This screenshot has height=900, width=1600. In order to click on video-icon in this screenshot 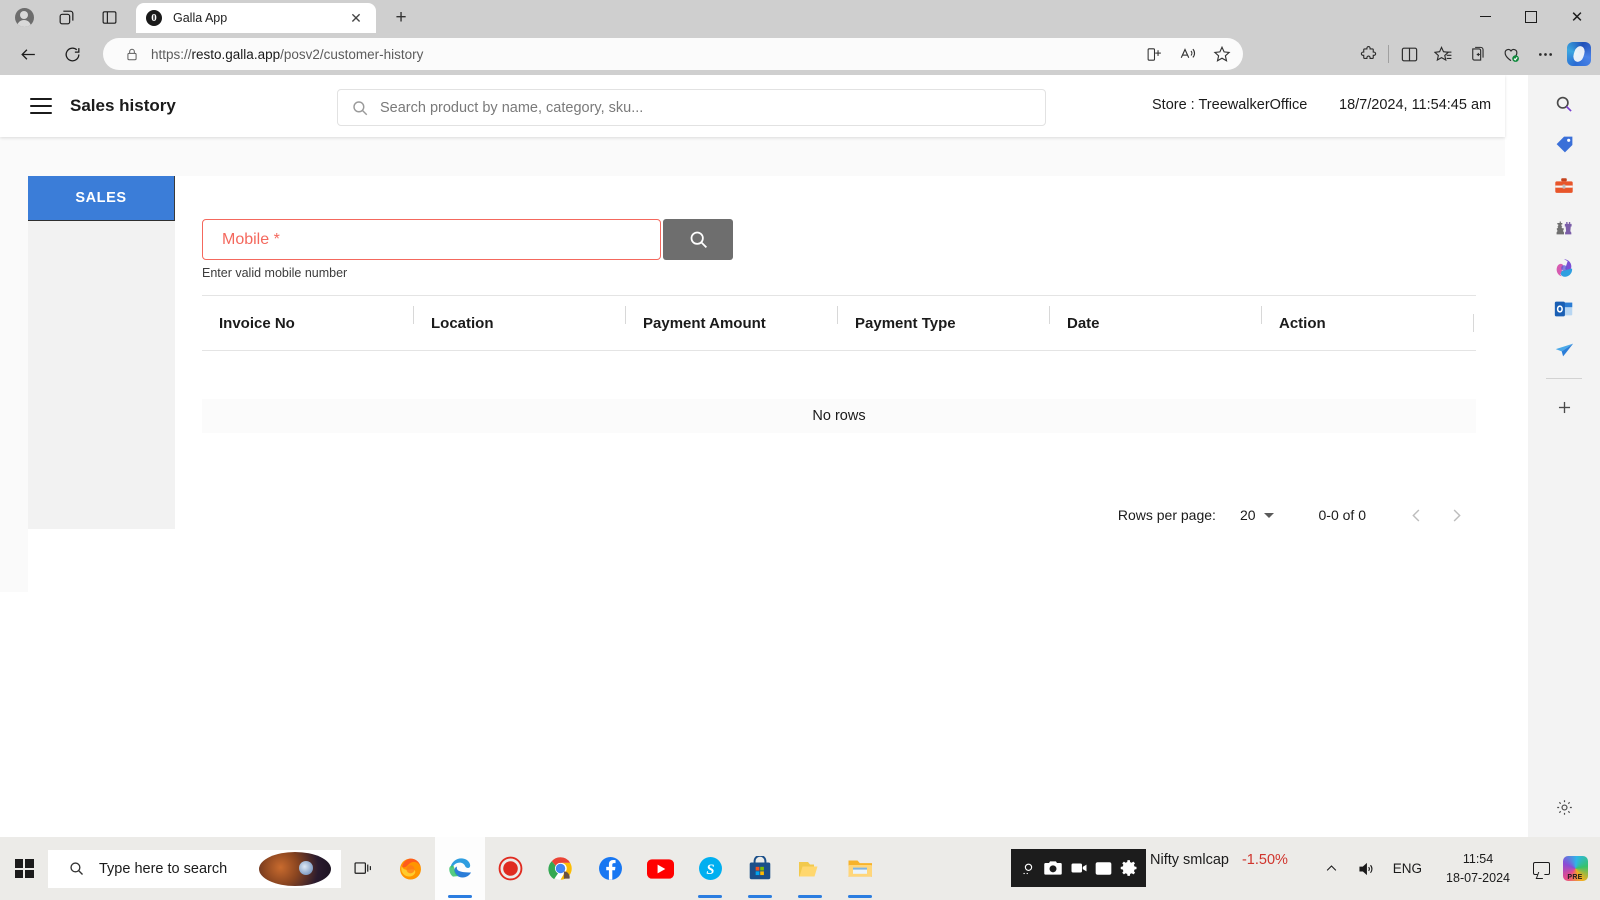, I will do `click(1078, 868)`.